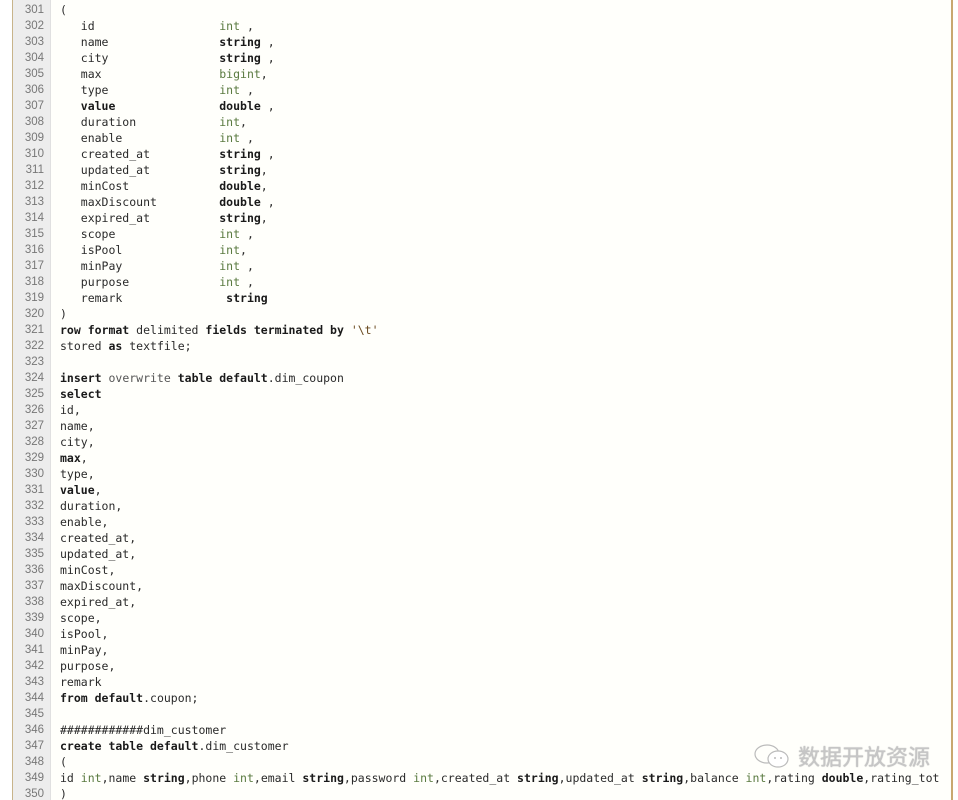  What do you see at coordinates (500, 250) in the screenshot?
I see `line-code: isPool int,` at bounding box center [500, 250].